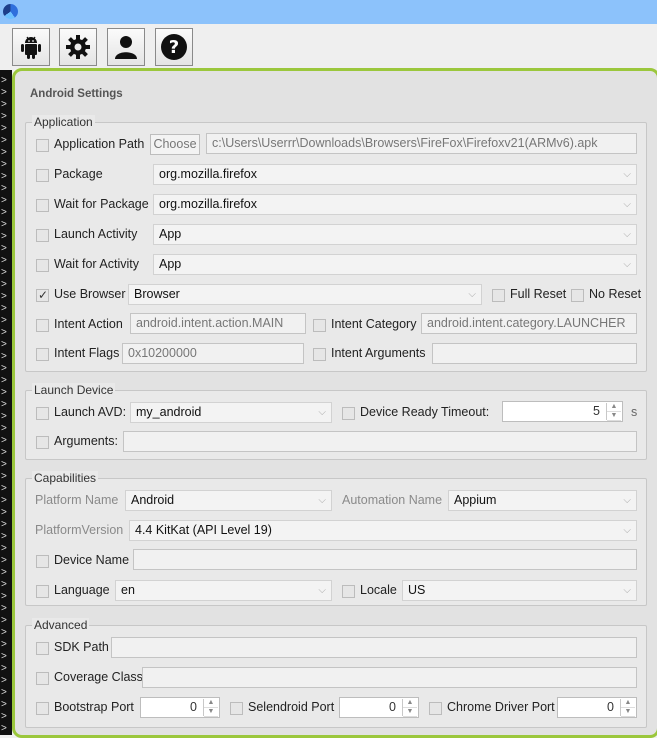  Describe the element at coordinates (42, 678) in the screenshot. I see `coverage-class-checkbox` at that location.